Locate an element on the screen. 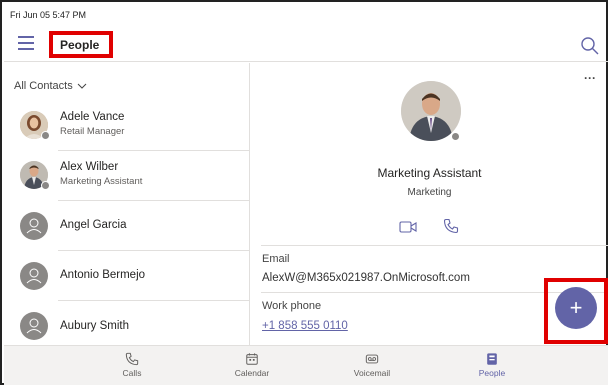 Image resolution: width=608 pixels, height=385 pixels. contact-name: Antonio Bermejo is located at coordinates (103, 275).